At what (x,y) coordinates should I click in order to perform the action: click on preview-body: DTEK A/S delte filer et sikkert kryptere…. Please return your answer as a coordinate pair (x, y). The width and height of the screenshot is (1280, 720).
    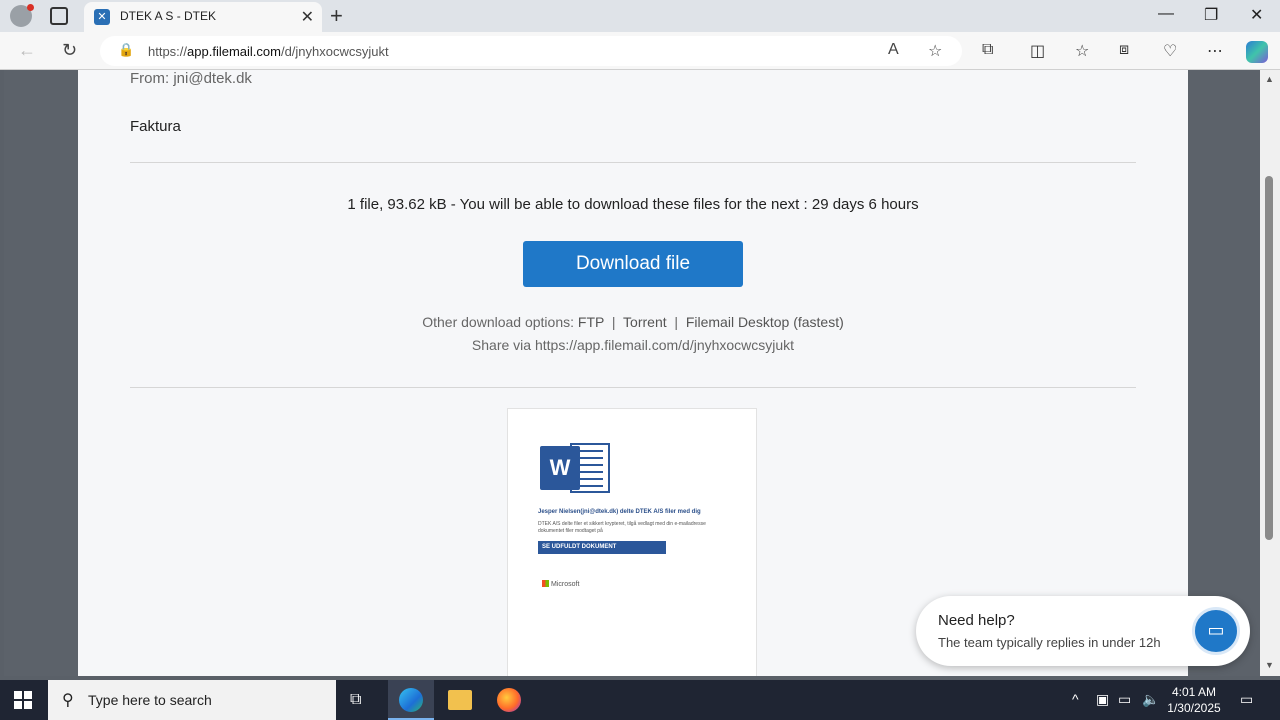
    Looking at the image, I should click on (622, 527).